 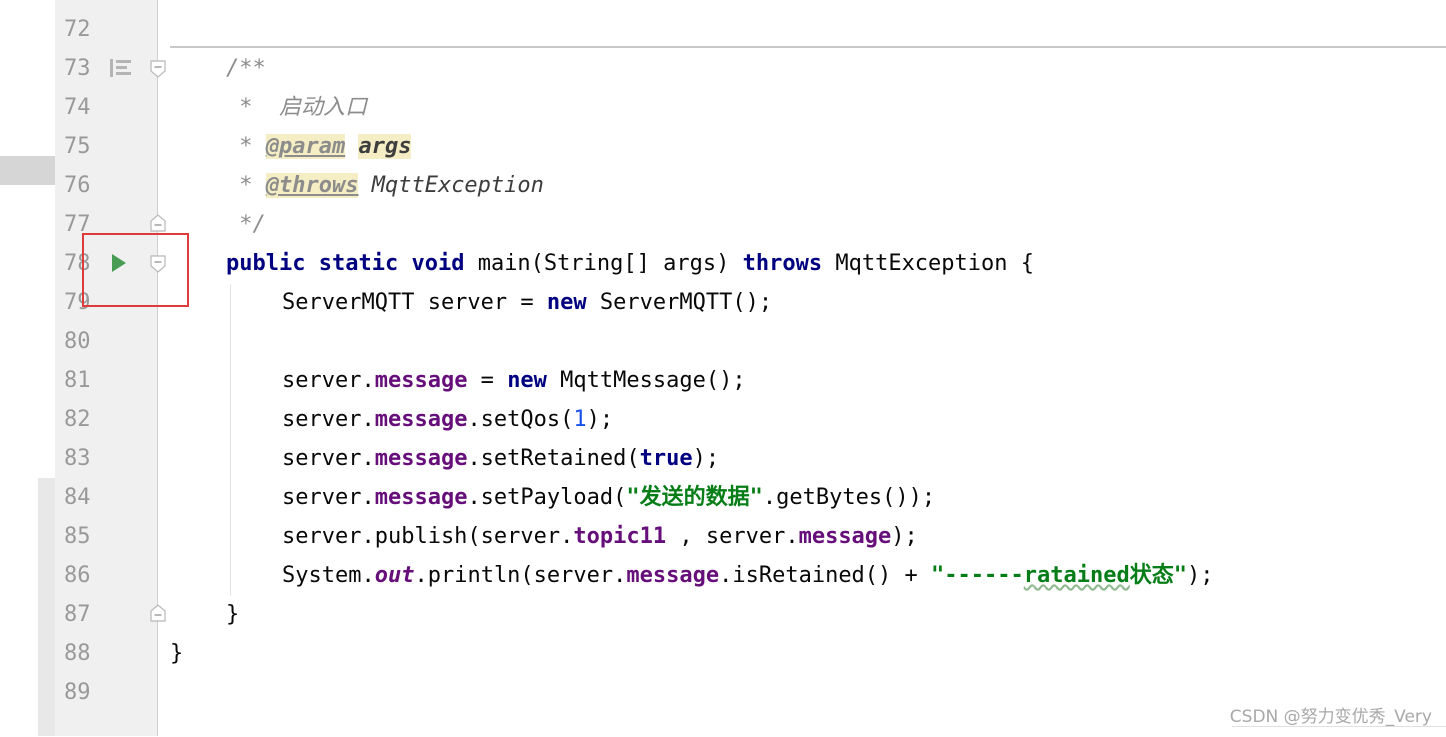 I want to click on code-token: ServerMQTT();, so click(x=679, y=302).